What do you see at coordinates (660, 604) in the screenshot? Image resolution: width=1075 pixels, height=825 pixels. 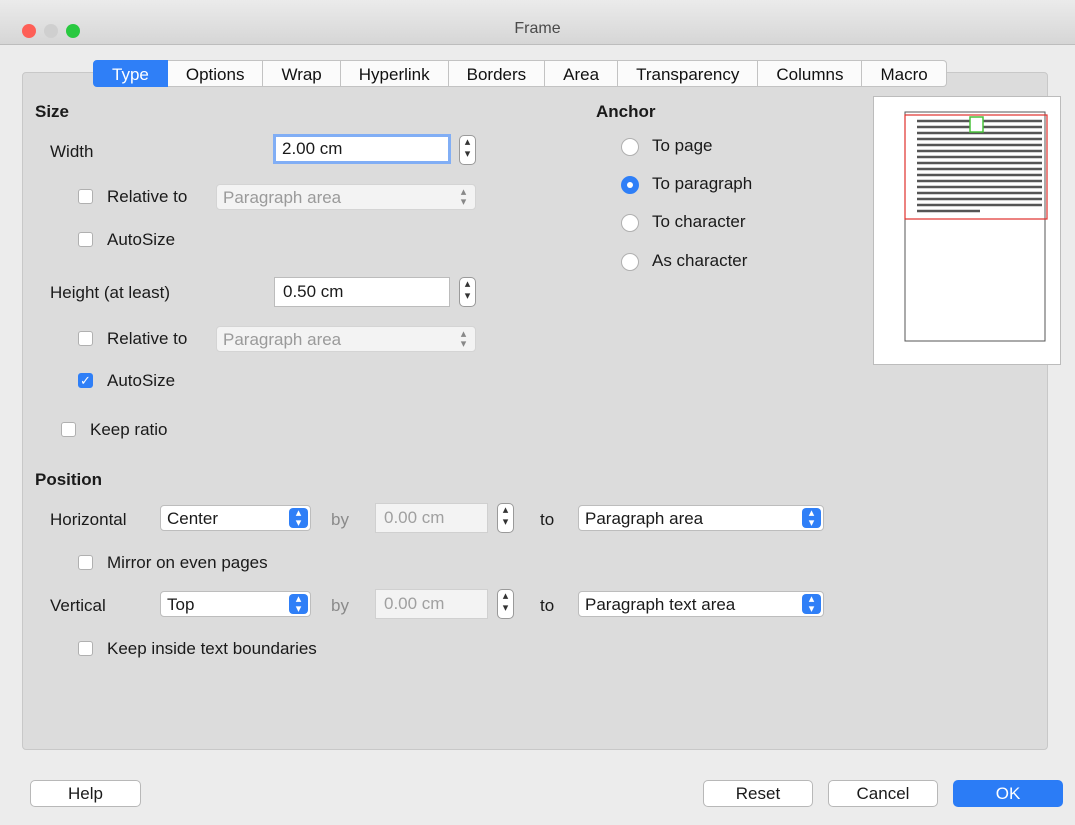 I see `vertical-to-value: Paragraph text area` at bounding box center [660, 604].